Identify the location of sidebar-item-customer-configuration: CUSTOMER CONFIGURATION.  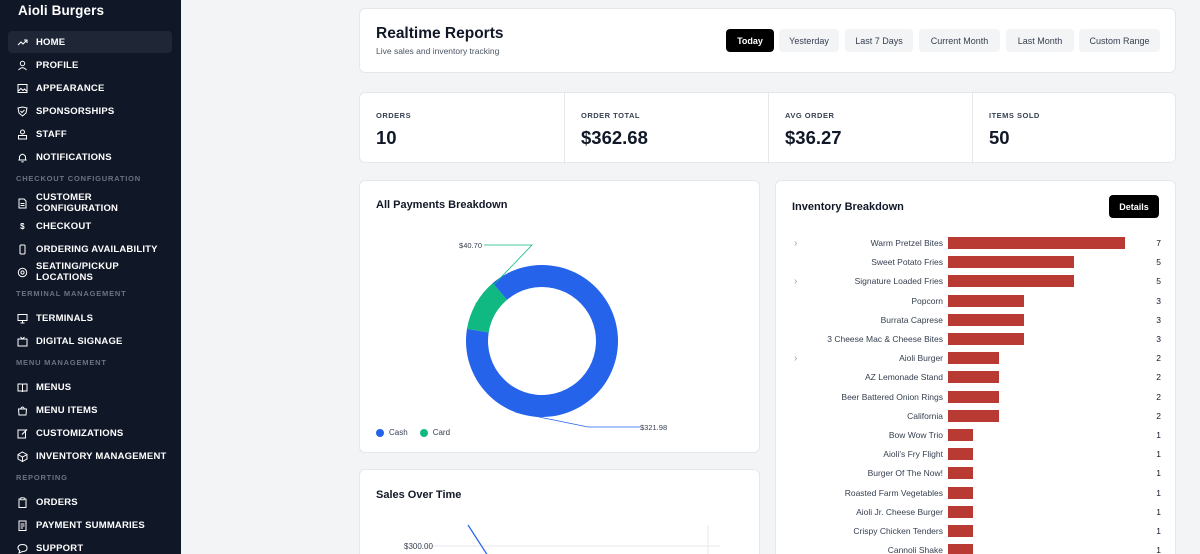
(90, 203).